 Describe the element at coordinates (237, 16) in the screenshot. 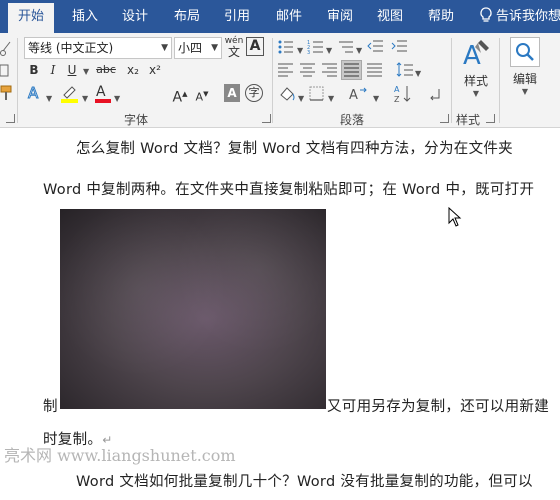

I see `tab-references: 引用` at that location.